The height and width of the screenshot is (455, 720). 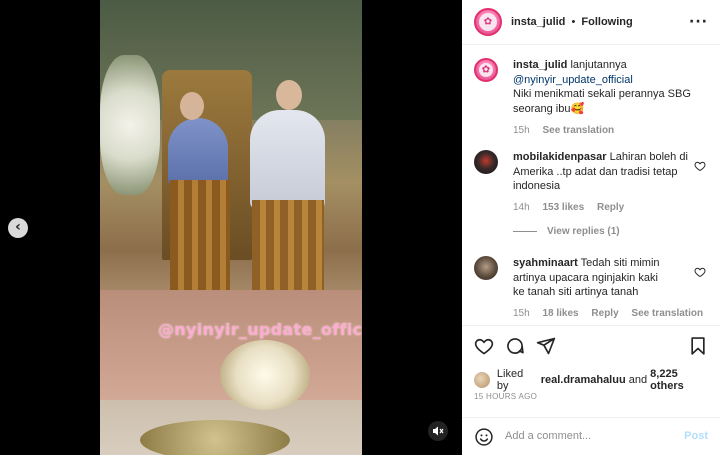 What do you see at coordinates (521, 313) in the screenshot?
I see `comment-time: 15h` at bounding box center [521, 313].